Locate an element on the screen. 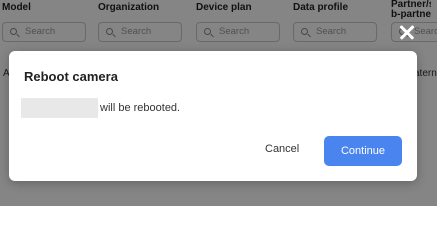 The height and width of the screenshot is (240, 437). cancel-button: Cancel is located at coordinates (282, 149).